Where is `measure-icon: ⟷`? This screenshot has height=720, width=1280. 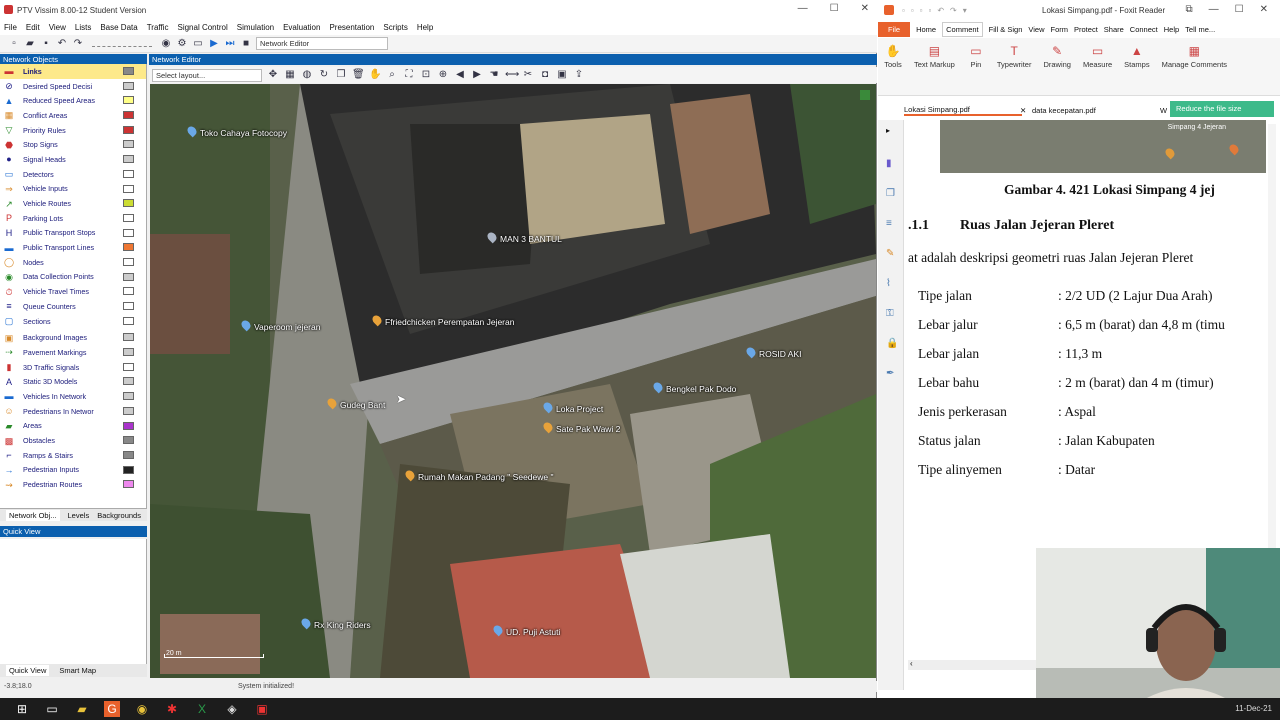 measure-icon: ⟷ is located at coordinates (512, 75).